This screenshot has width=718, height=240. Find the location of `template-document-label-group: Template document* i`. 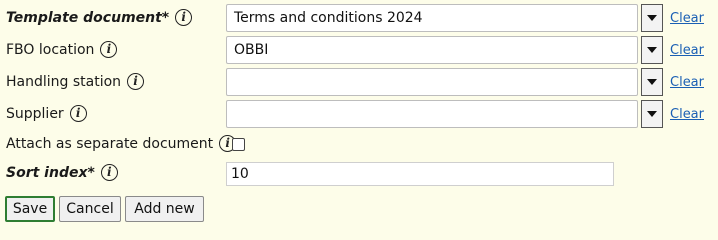

template-document-label-group: Template document* i is located at coordinates (99, 17).